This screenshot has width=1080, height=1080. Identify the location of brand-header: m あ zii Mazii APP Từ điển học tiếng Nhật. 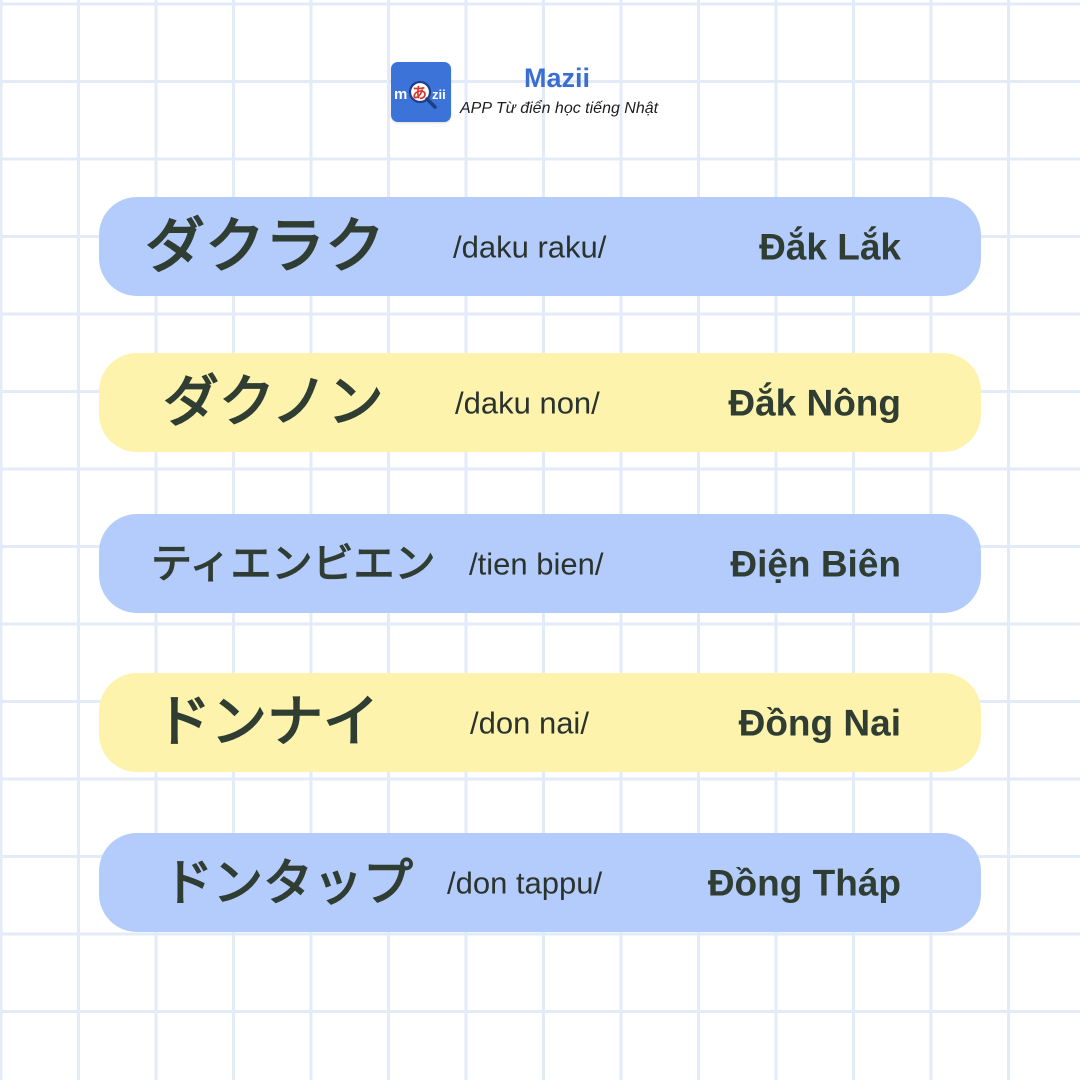
(541, 93).